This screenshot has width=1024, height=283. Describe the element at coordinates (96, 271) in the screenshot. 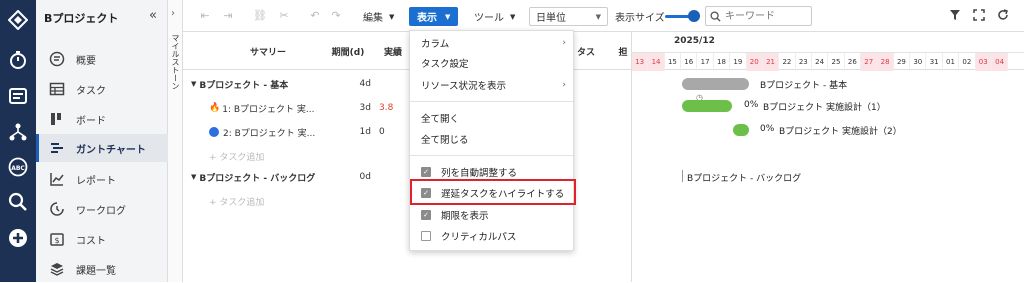

I see `sidebar-item-label: 課題一覧` at that location.